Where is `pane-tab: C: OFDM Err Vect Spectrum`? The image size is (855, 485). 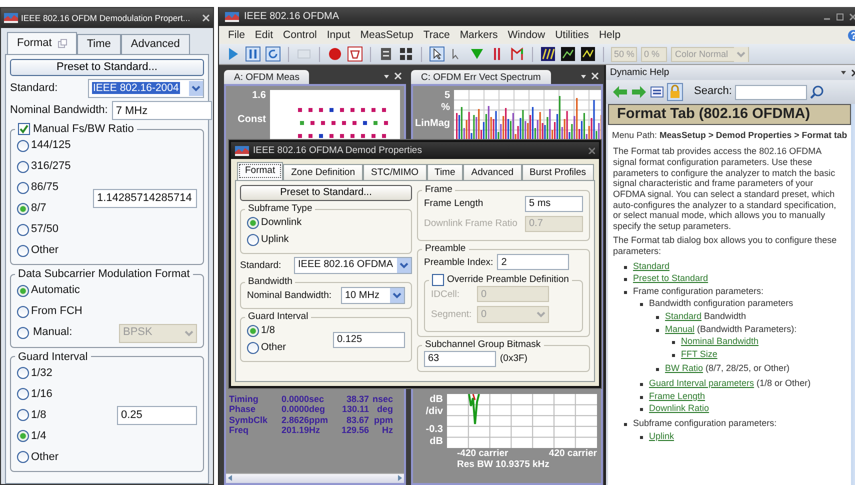
pane-tab: C: OFDM Err Vect Spectrum is located at coordinates (481, 77).